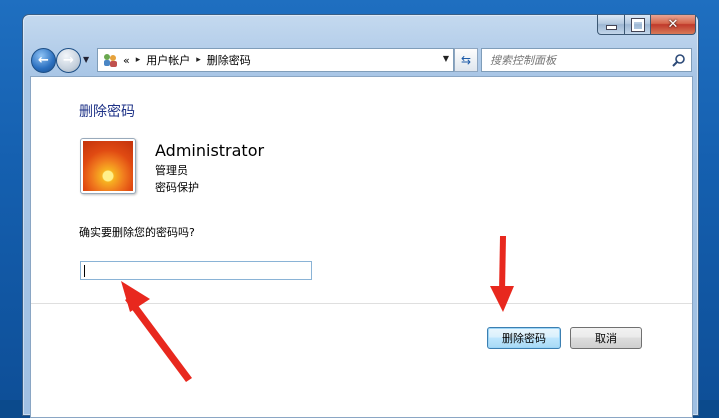 Image resolution: width=719 pixels, height=418 pixels. Describe the element at coordinates (229, 60) in the screenshot. I see `breadcrumb-remove-password: 删除密码` at that location.